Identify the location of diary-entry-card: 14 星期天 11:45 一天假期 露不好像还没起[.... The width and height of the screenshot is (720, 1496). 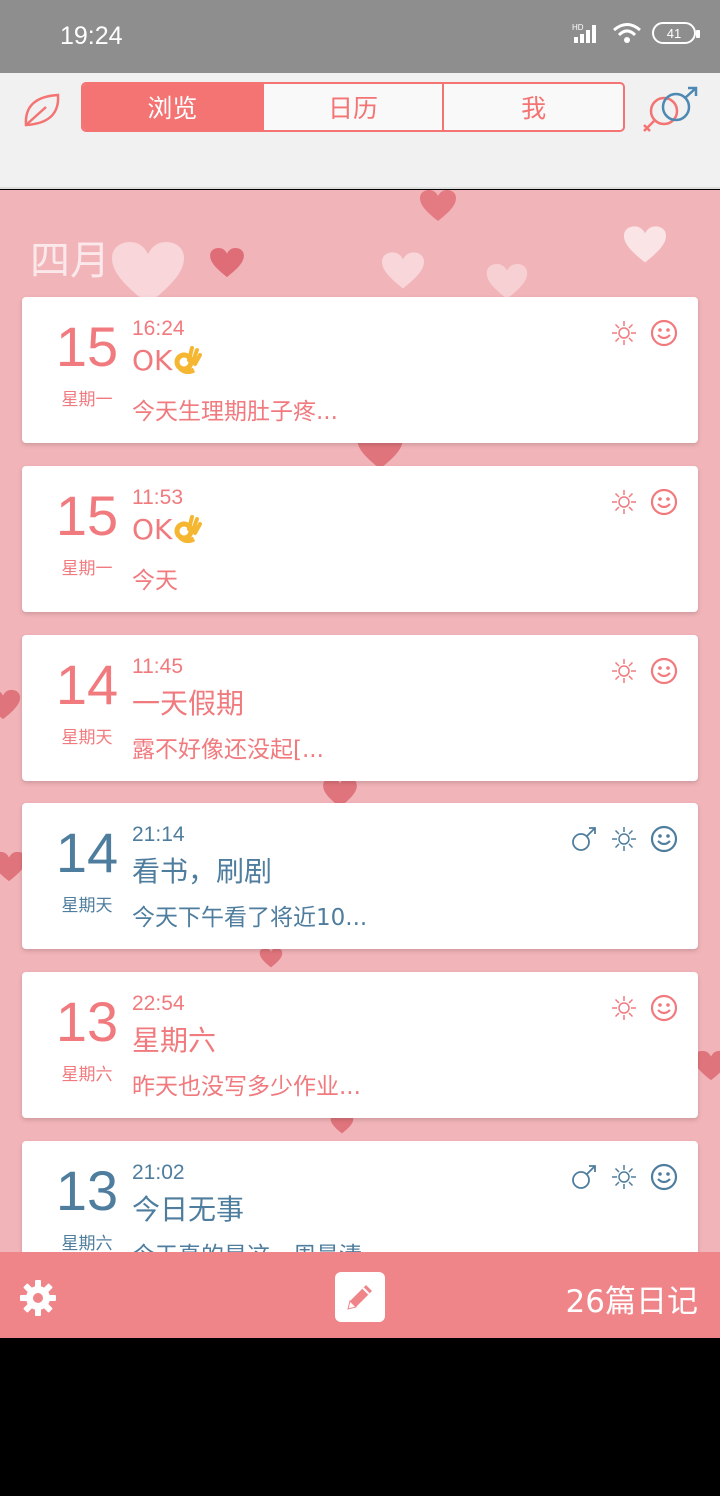
(360, 708).